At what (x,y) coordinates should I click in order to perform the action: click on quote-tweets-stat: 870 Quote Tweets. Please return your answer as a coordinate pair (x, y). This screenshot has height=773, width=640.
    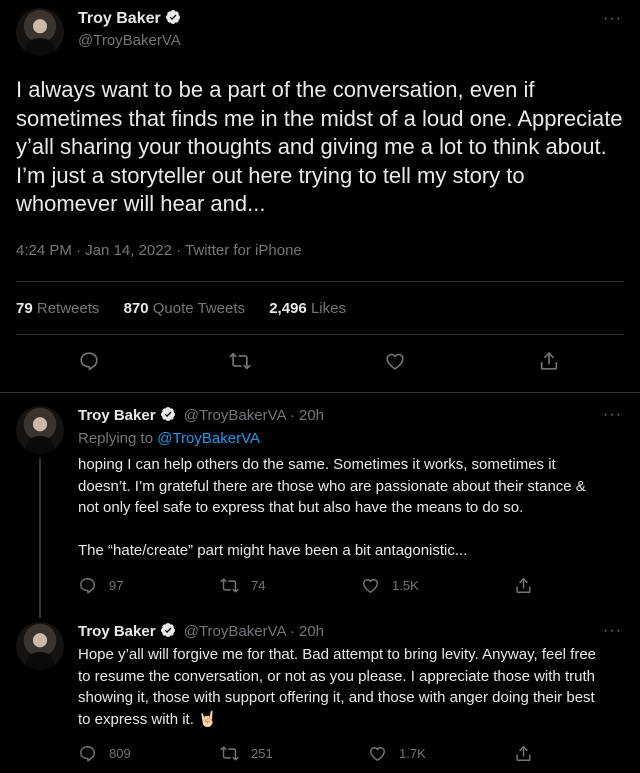
    Looking at the image, I should click on (184, 308).